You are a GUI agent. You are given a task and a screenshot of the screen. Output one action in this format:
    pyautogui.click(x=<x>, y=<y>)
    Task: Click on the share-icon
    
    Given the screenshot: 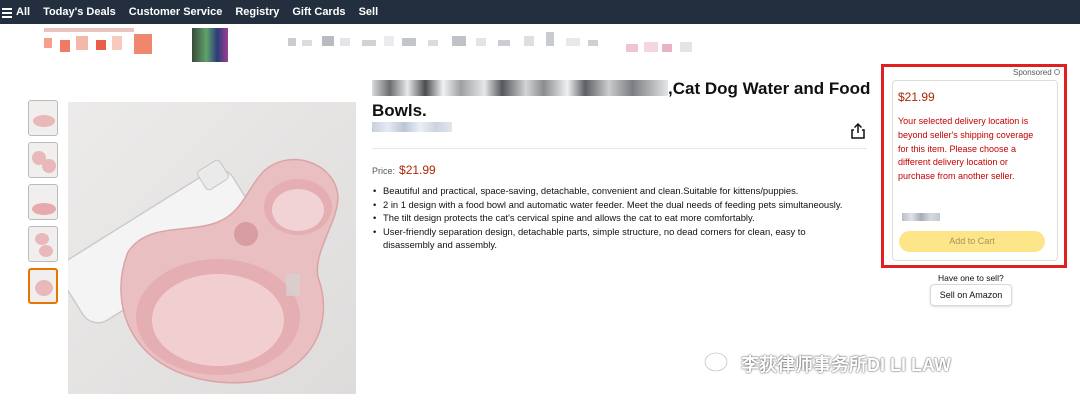 What is the action you would take?
    pyautogui.click(x=858, y=131)
    